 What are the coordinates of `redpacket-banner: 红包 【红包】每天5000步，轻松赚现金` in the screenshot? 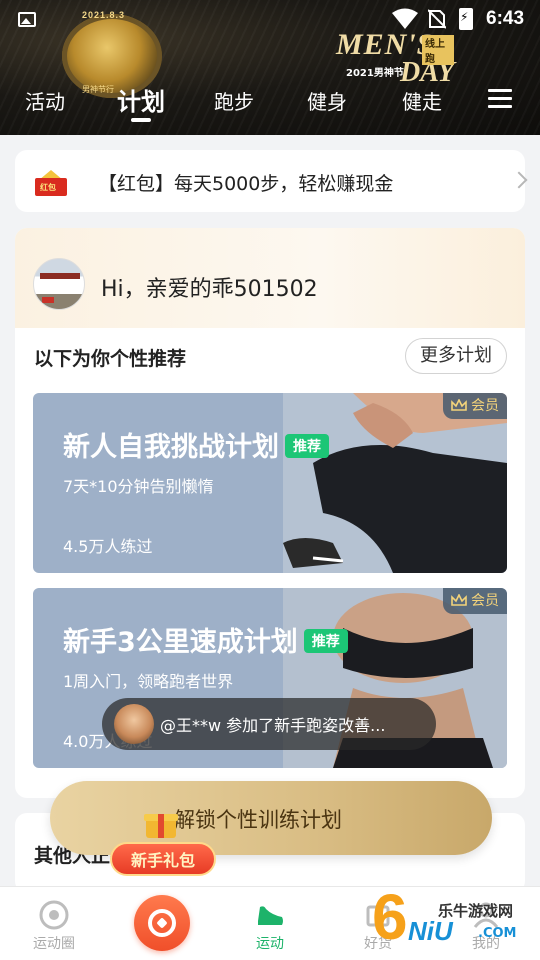 It's located at (271, 181).